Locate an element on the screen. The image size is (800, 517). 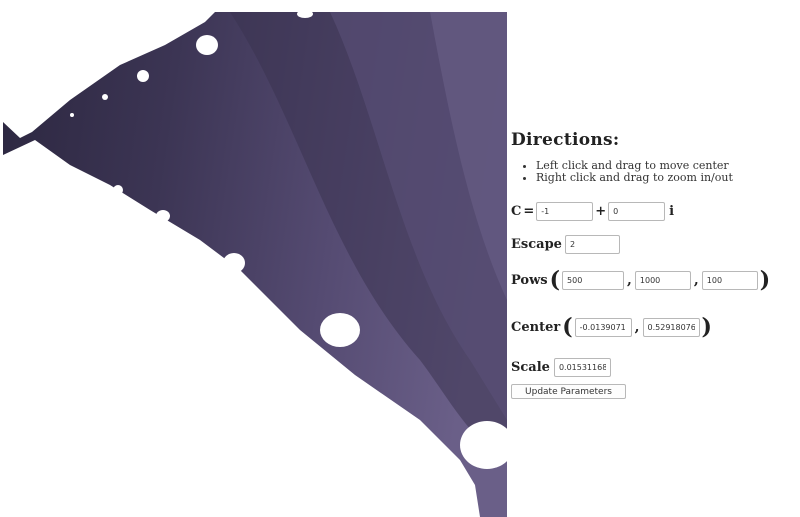
c-imag-unit: i is located at coordinates (672, 211).